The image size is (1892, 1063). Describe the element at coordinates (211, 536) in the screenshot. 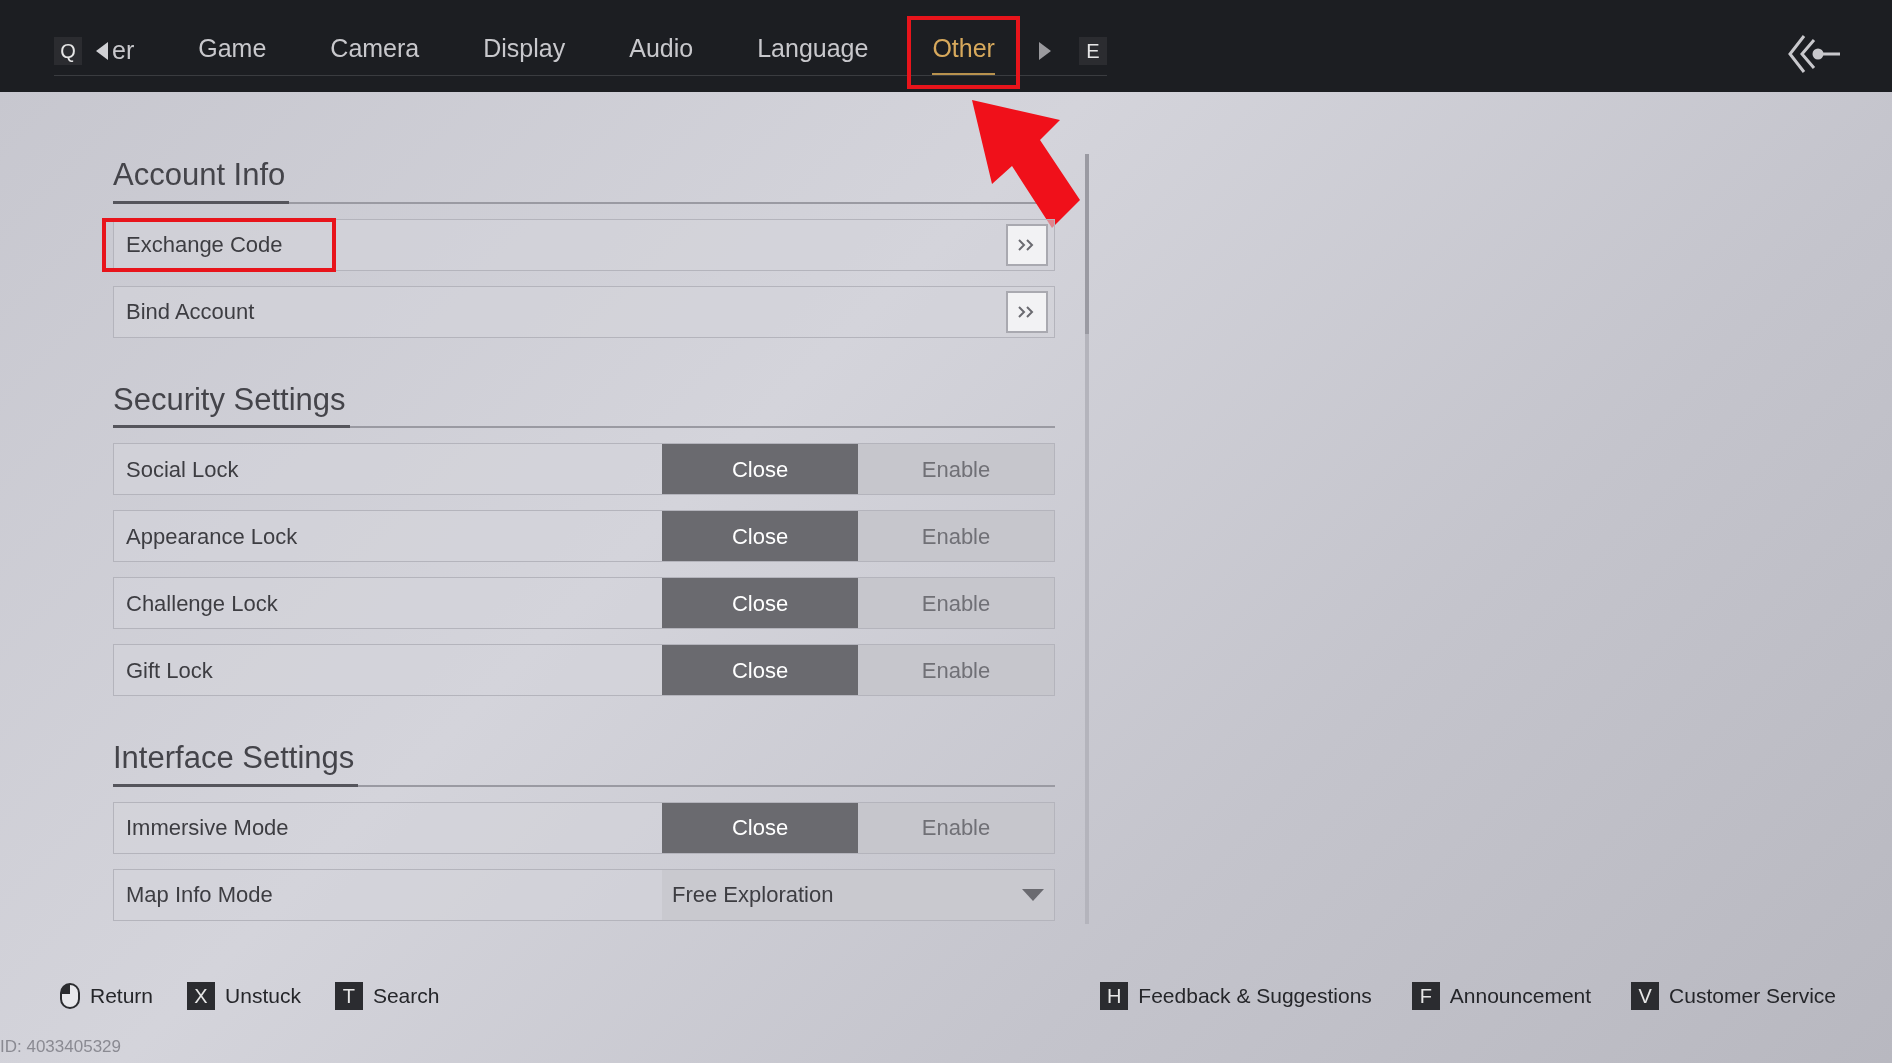

I see `setting-label: Appearance Lock` at that location.